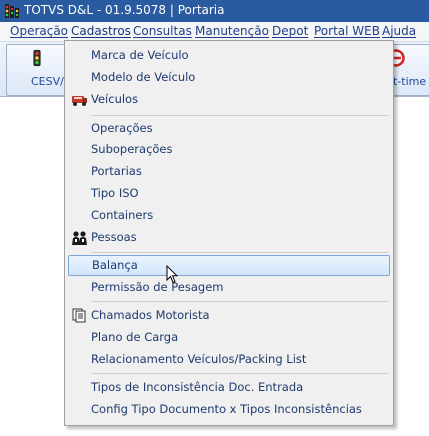  What do you see at coordinates (228, 287) in the screenshot?
I see `menu-item-permissao-pesagem: Permissão de Pesagem` at bounding box center [228, 287].